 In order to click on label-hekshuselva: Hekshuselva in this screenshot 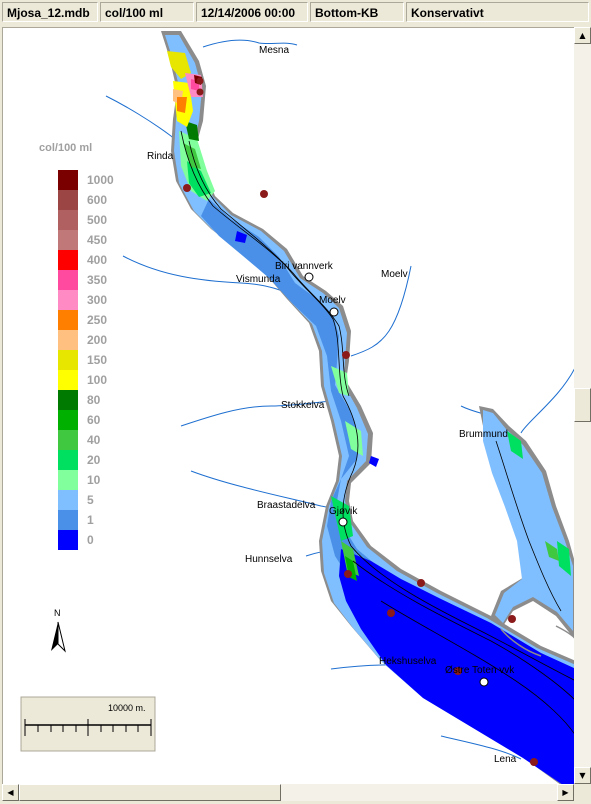, I will do `click(408, 661)`.